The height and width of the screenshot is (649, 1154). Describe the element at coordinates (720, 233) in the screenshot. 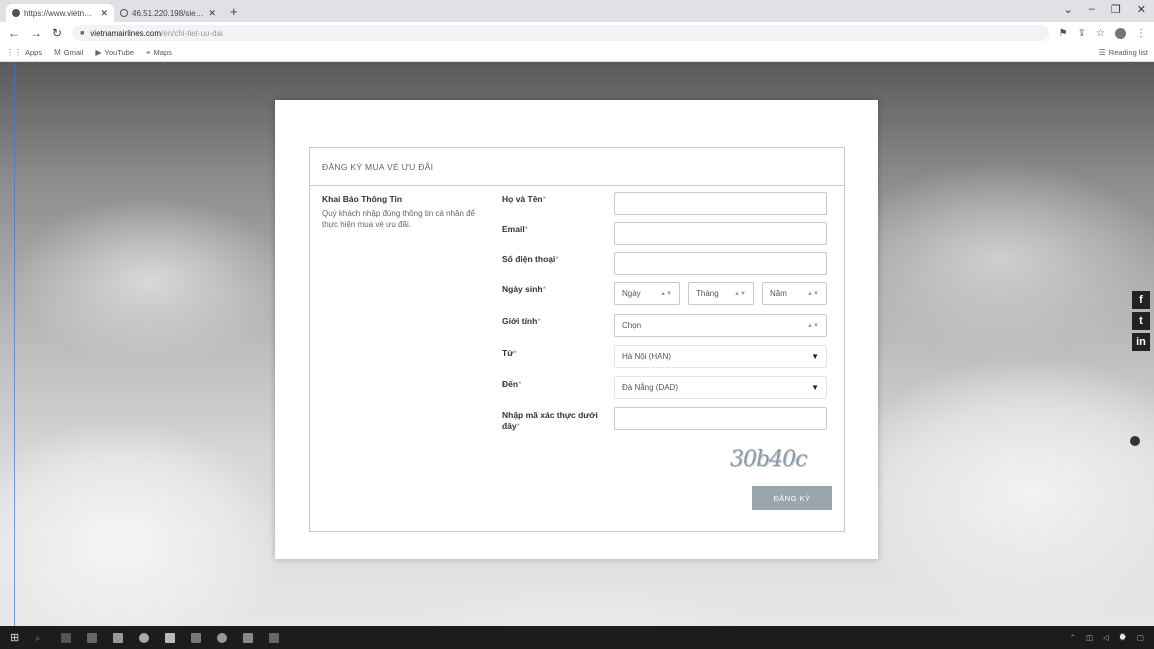

I see `email-input` at that location.